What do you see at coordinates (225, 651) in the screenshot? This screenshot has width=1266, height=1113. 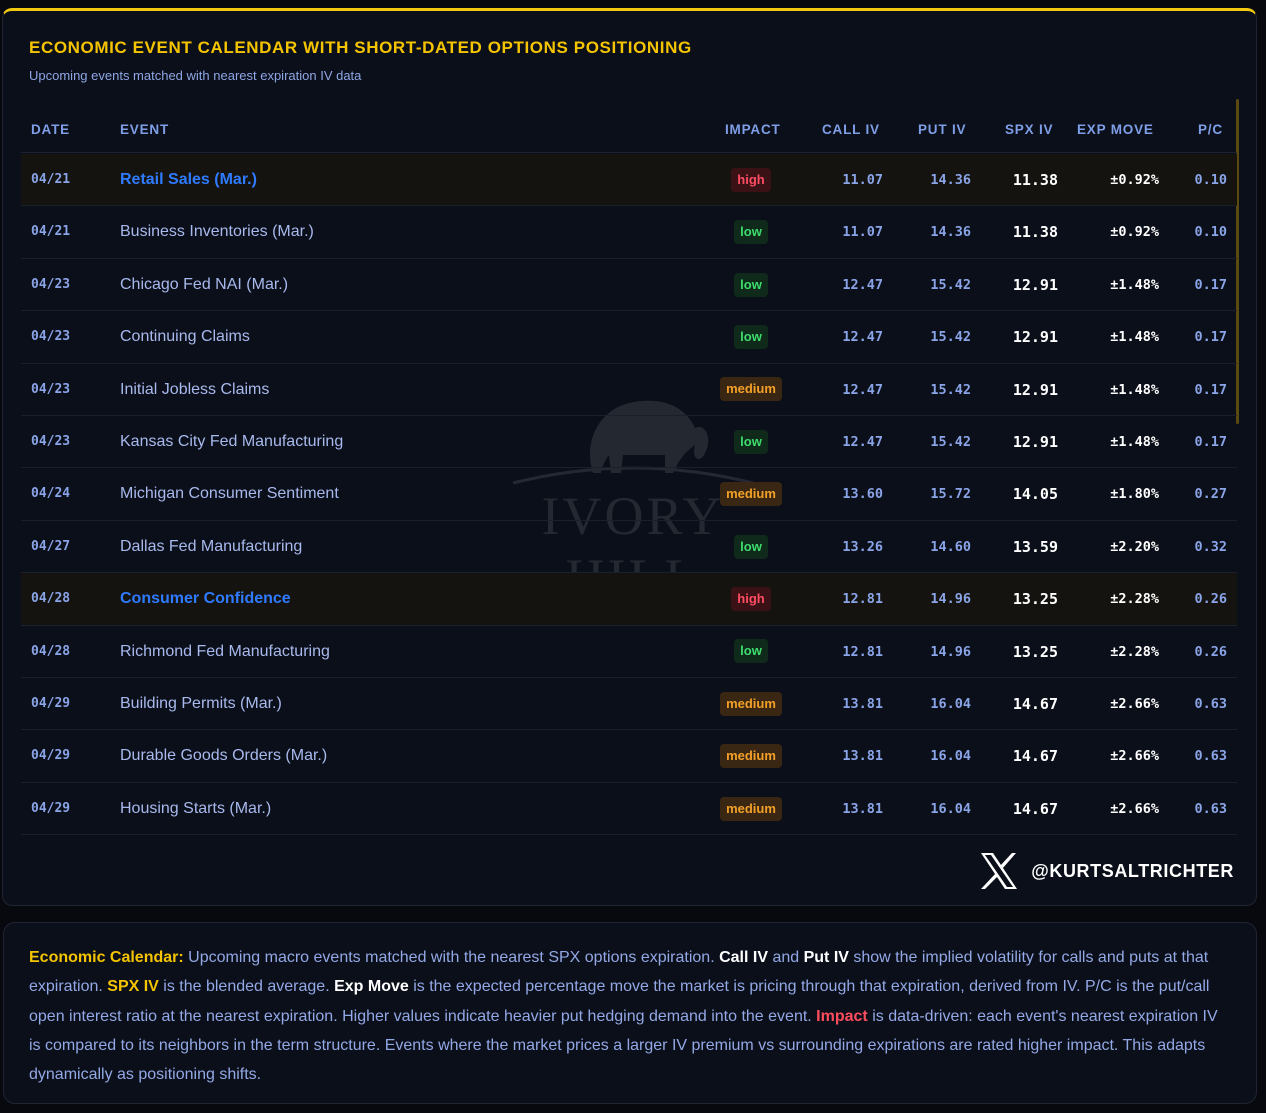 I see `row-event: Richmond Fed Manufacturing` at bounding box center [225, 651].